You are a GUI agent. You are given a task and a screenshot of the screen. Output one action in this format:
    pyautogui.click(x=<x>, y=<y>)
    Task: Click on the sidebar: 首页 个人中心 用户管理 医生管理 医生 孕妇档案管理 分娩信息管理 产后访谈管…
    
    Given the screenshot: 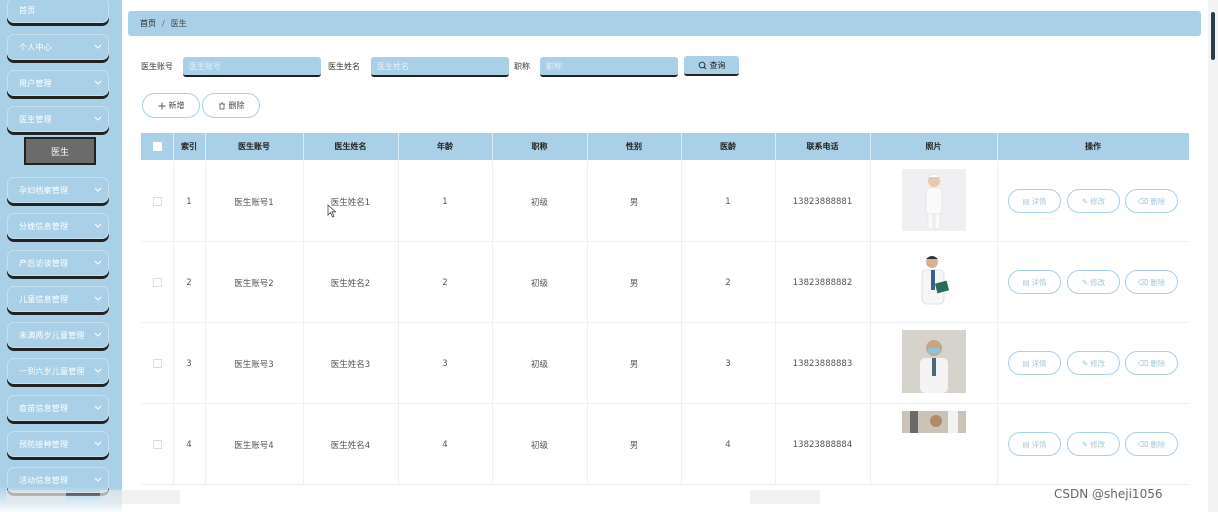 What is the action you would take?
    pyautogui.click(x=61, y=256)
    